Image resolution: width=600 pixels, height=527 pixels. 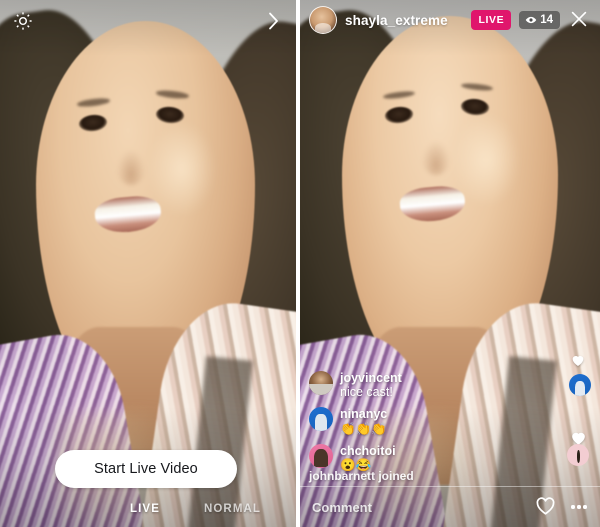 What do you see at coordinates (578, 360) in the screenshot?
I see `floating-heart-icon` at bounding box center [578, 360].